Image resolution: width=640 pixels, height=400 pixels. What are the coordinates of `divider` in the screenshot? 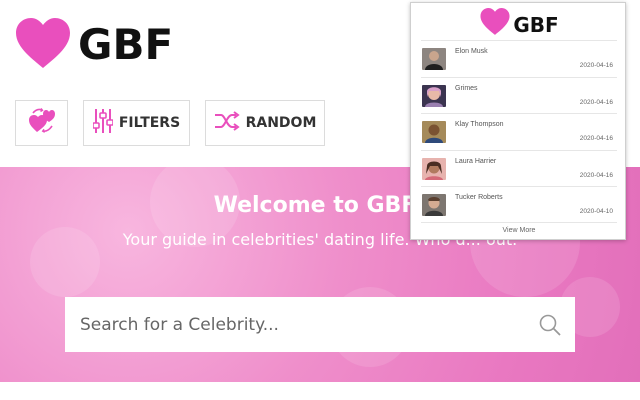 It's located at (519, 222).